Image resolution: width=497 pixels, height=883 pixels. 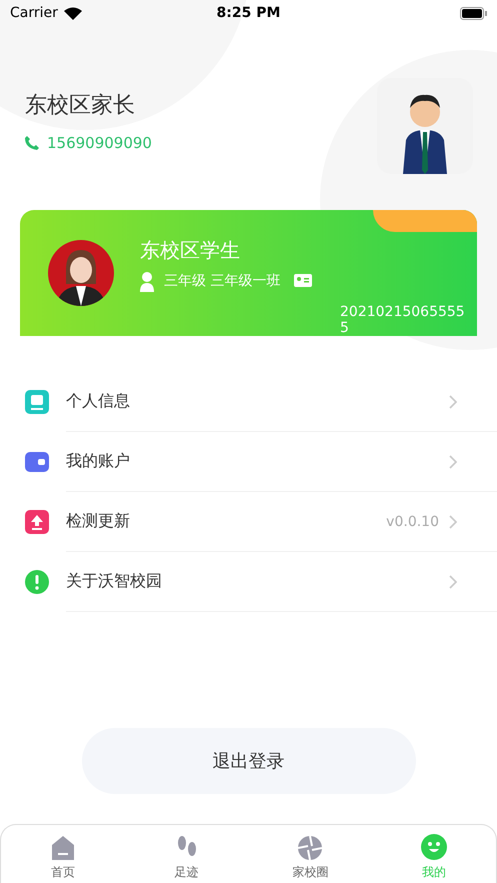 What do you see at coordinates (32, 143) in the screenshot?
I see `phone-icon` at bounding box center [32, 143].